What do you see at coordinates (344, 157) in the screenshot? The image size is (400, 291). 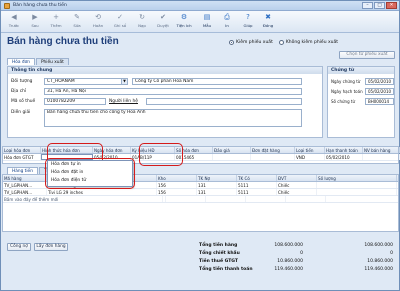 I see `table-cell: 05/02/2010` at bounding box center [344, 157].